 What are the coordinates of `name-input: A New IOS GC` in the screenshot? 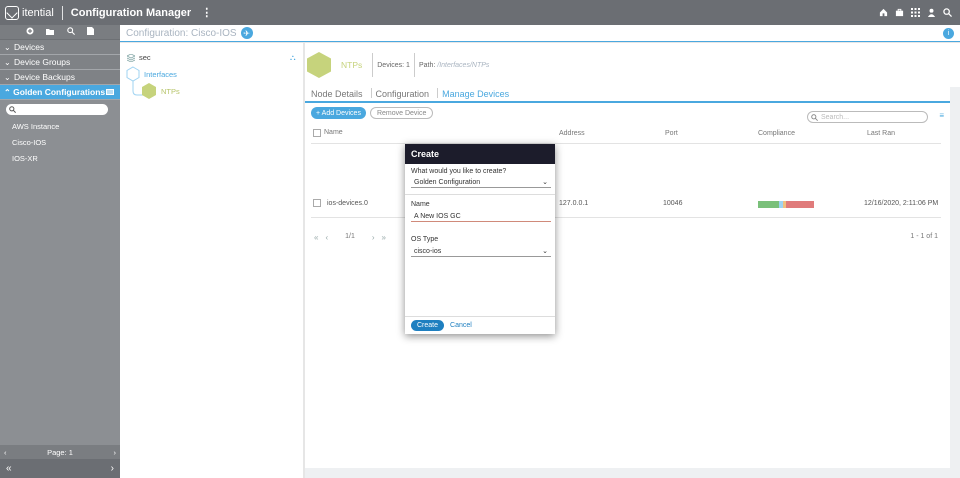 It's located at (481, 216).